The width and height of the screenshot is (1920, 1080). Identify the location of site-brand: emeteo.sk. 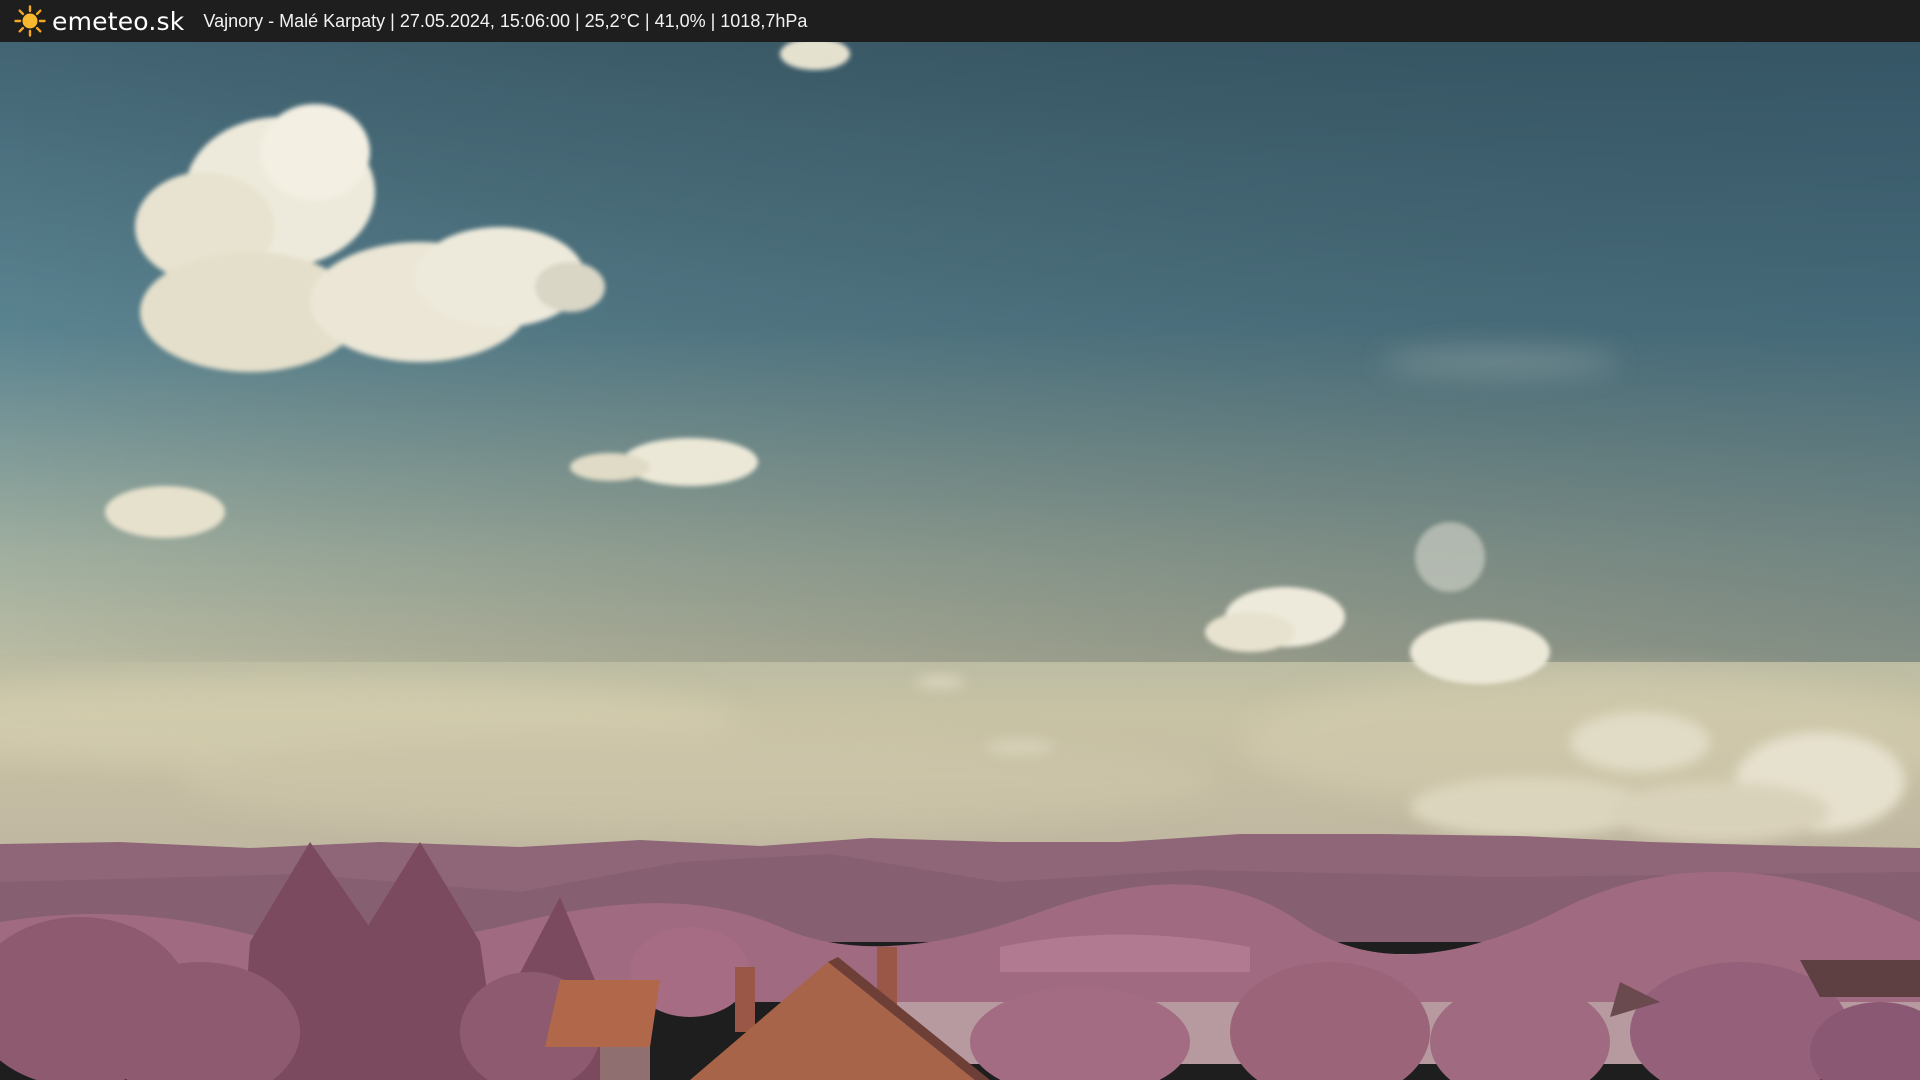
(118, 21).